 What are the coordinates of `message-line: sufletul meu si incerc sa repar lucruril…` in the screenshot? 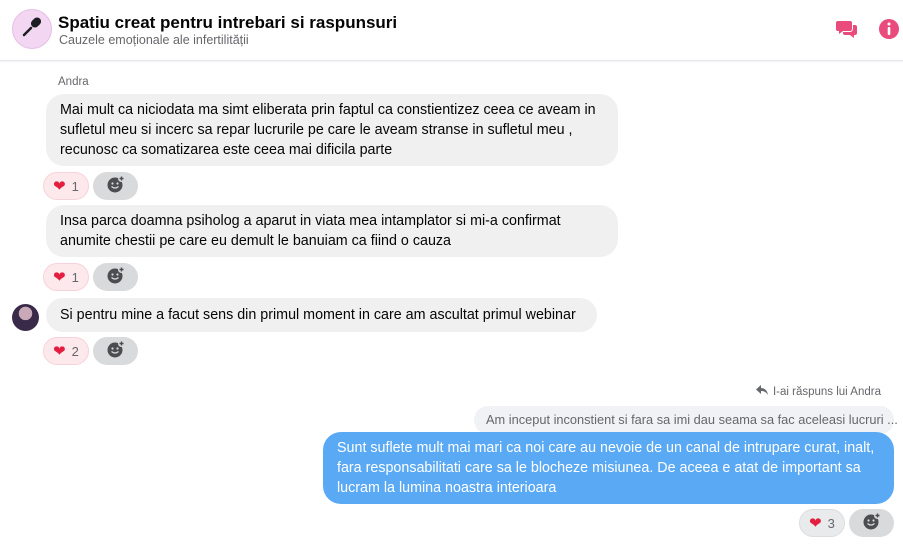 It's located at (316, 130).